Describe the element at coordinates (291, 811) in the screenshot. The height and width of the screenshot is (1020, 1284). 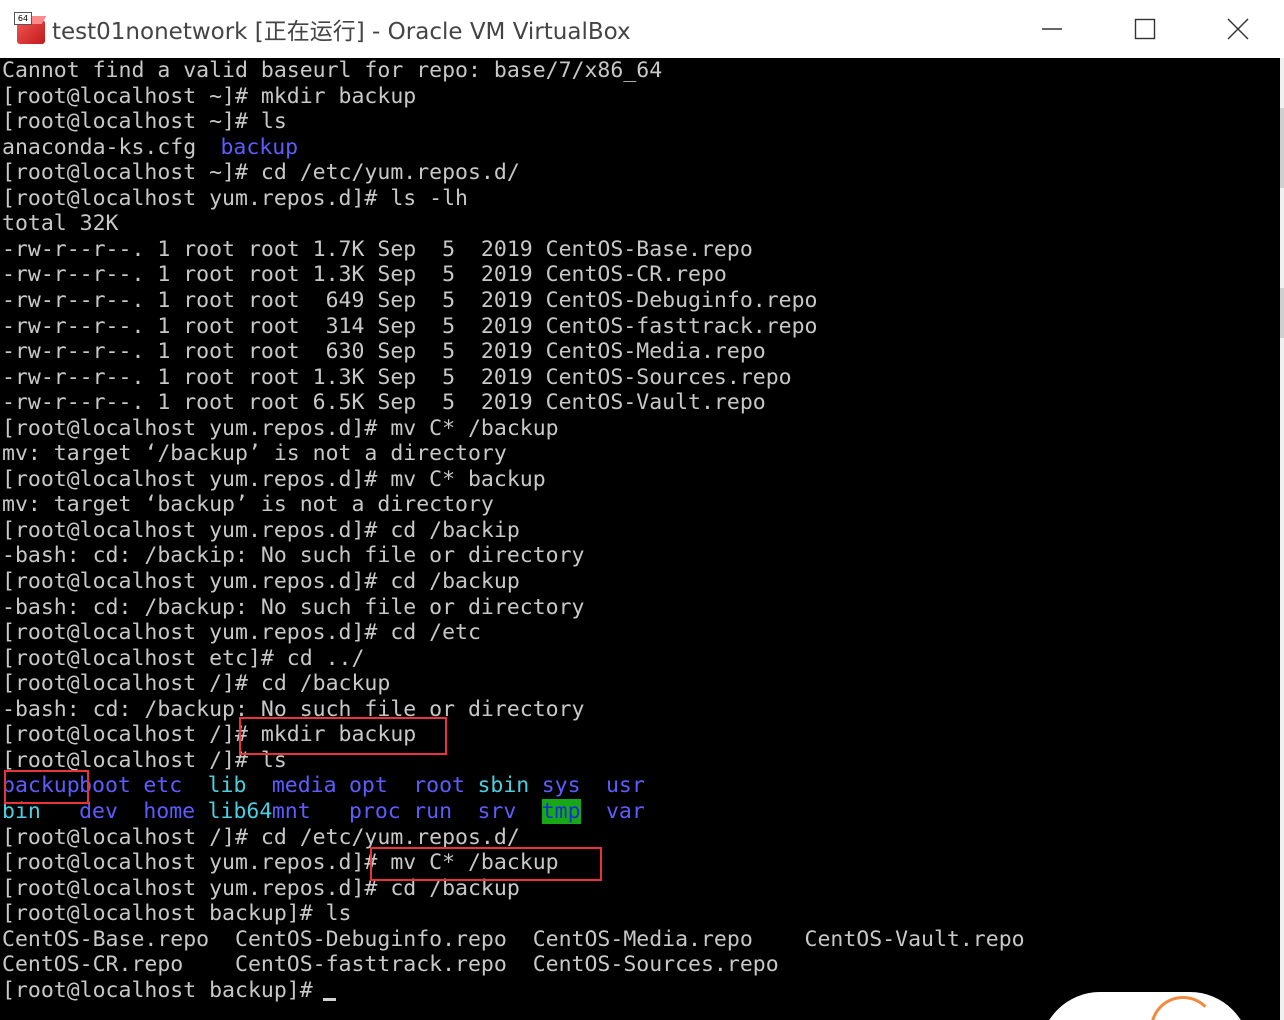
I see `ls-entry-mnt: mnt` at that location.